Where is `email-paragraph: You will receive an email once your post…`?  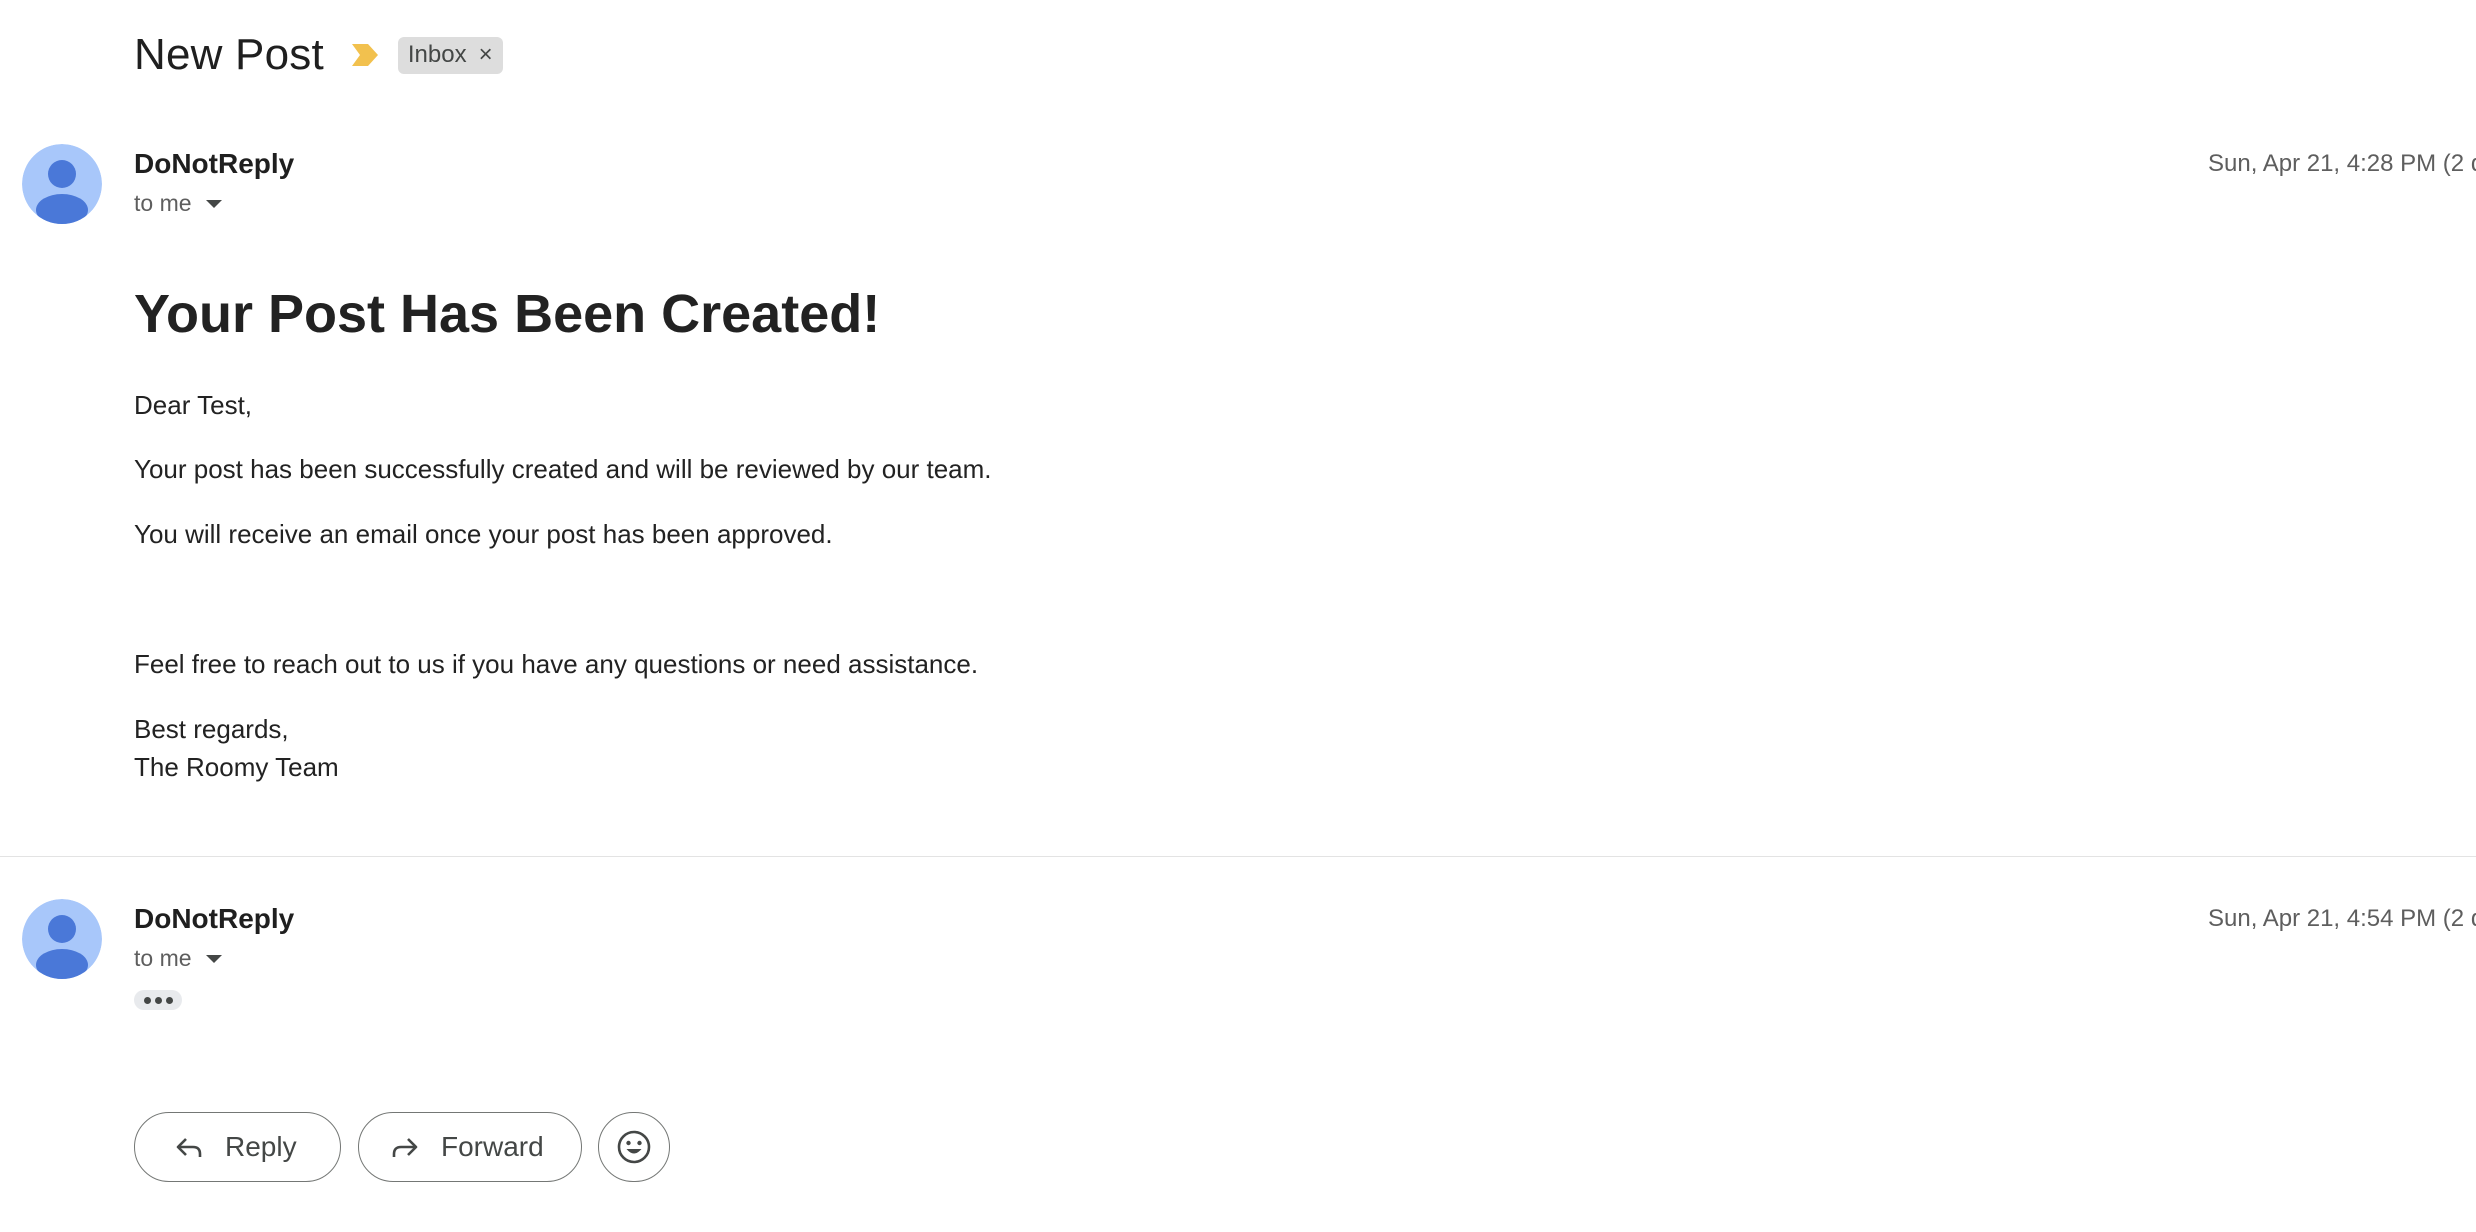
email-paragraph: You will receive an email once your post… is located at coordinates (483, 534).